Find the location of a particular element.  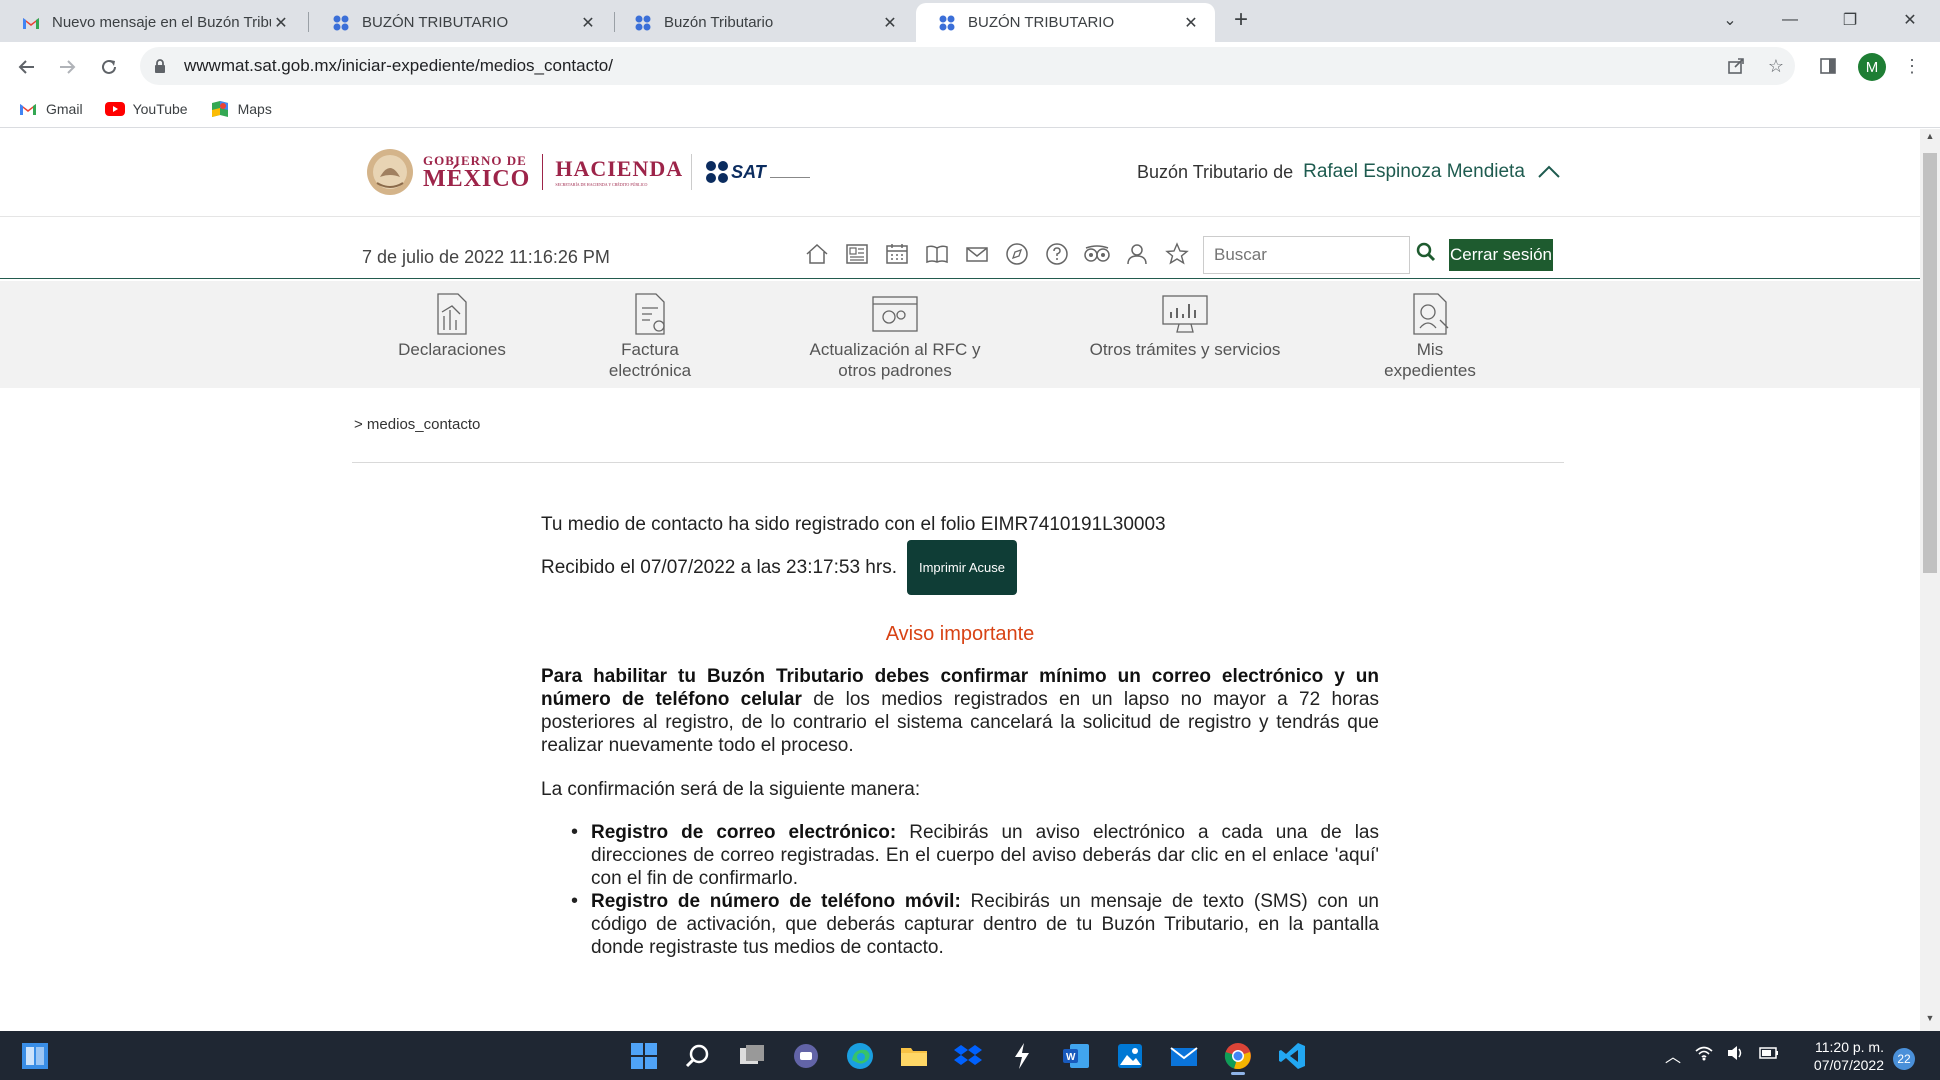

forward-button is located at coordinates (67, 67).